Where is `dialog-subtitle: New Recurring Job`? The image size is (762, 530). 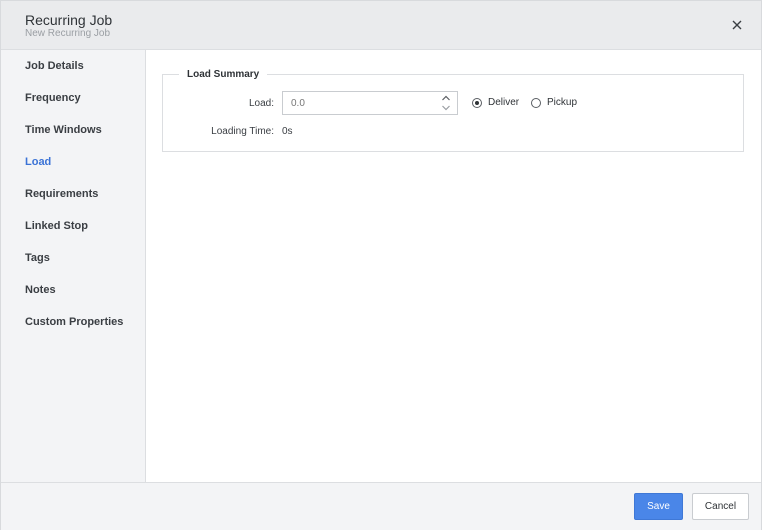 dialog-subtitle: New Recurring Job is located at coordinates (68, 33).